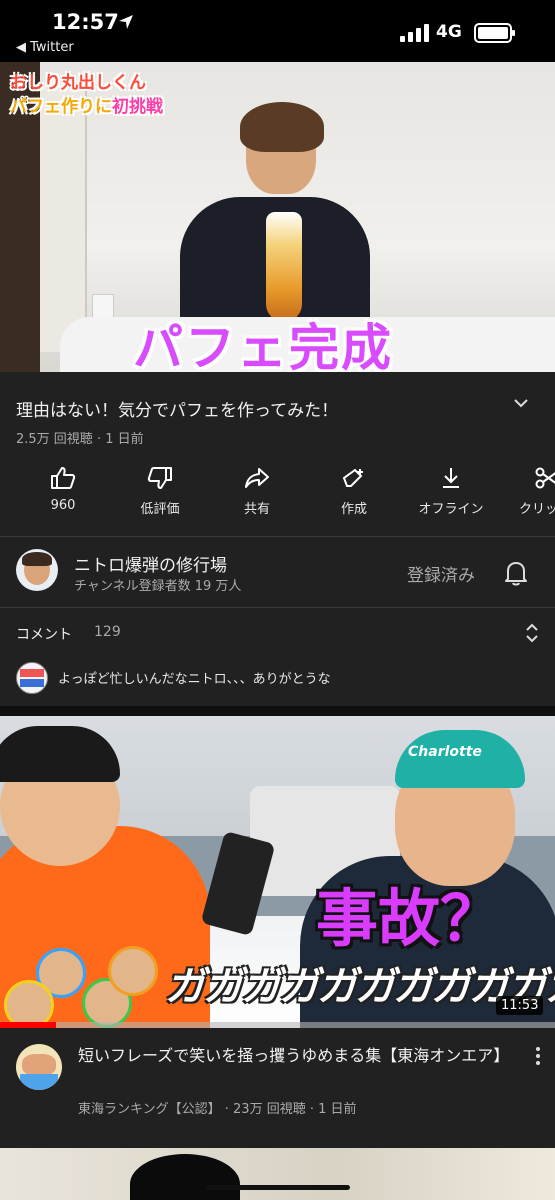 This screenshot has width=555, height=1200. I want to click on status-bar: 12:57 ◀ Twitter 4G, so click(277, 31).